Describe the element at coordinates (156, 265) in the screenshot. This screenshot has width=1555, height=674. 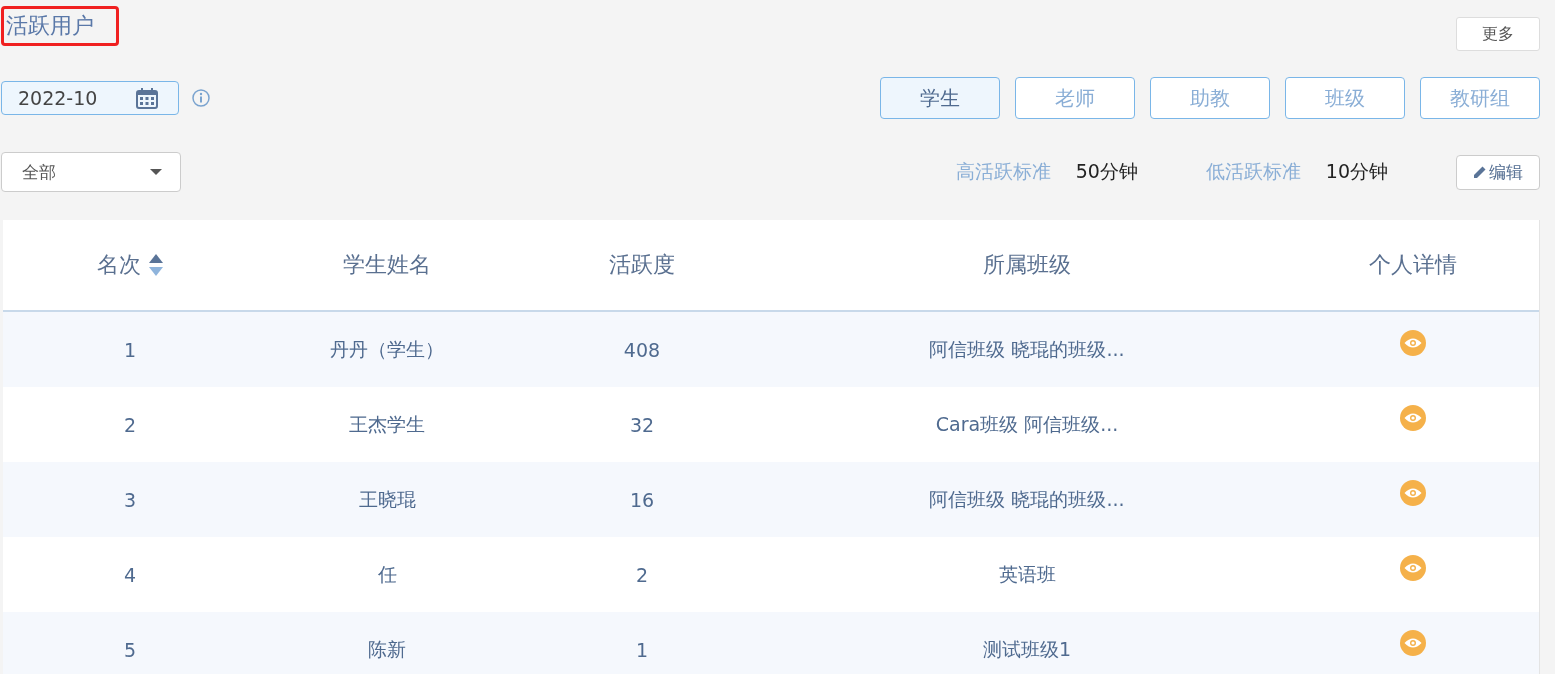
I see `sort-icon` at that location.